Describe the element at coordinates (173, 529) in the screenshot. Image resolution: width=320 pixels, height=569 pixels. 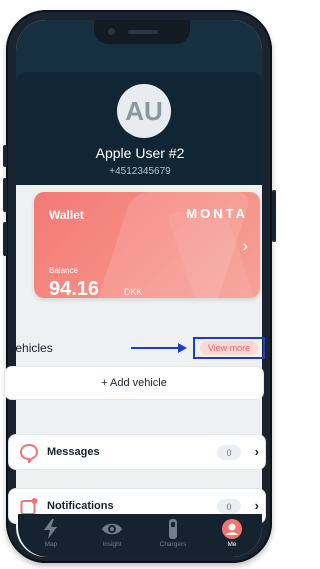
I see `charger-icon` at that location.